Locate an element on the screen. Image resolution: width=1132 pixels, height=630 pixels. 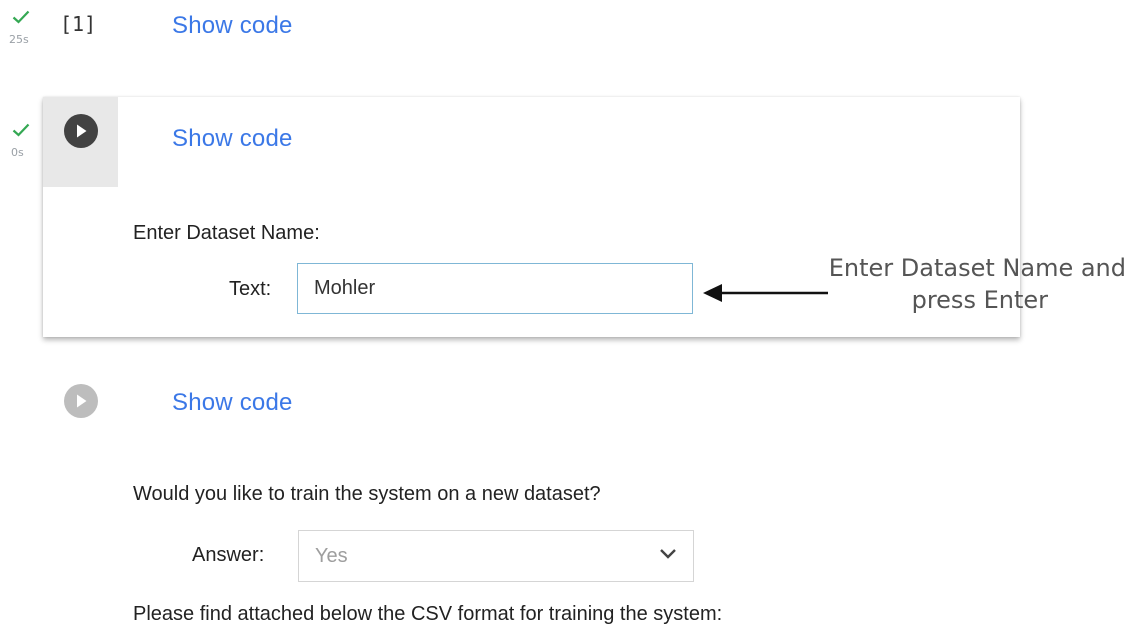
execution-time: 25s is located at coordinates (19, 39).